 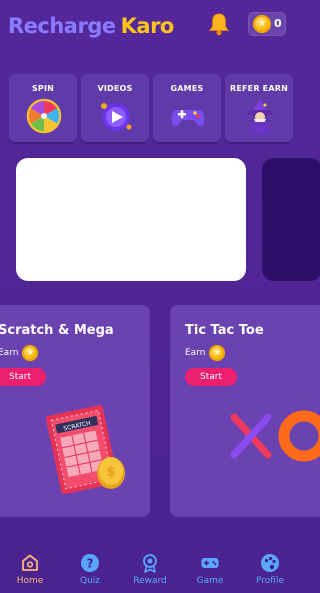 I want to click on nav-label: Home, so click(x=30, y=581).